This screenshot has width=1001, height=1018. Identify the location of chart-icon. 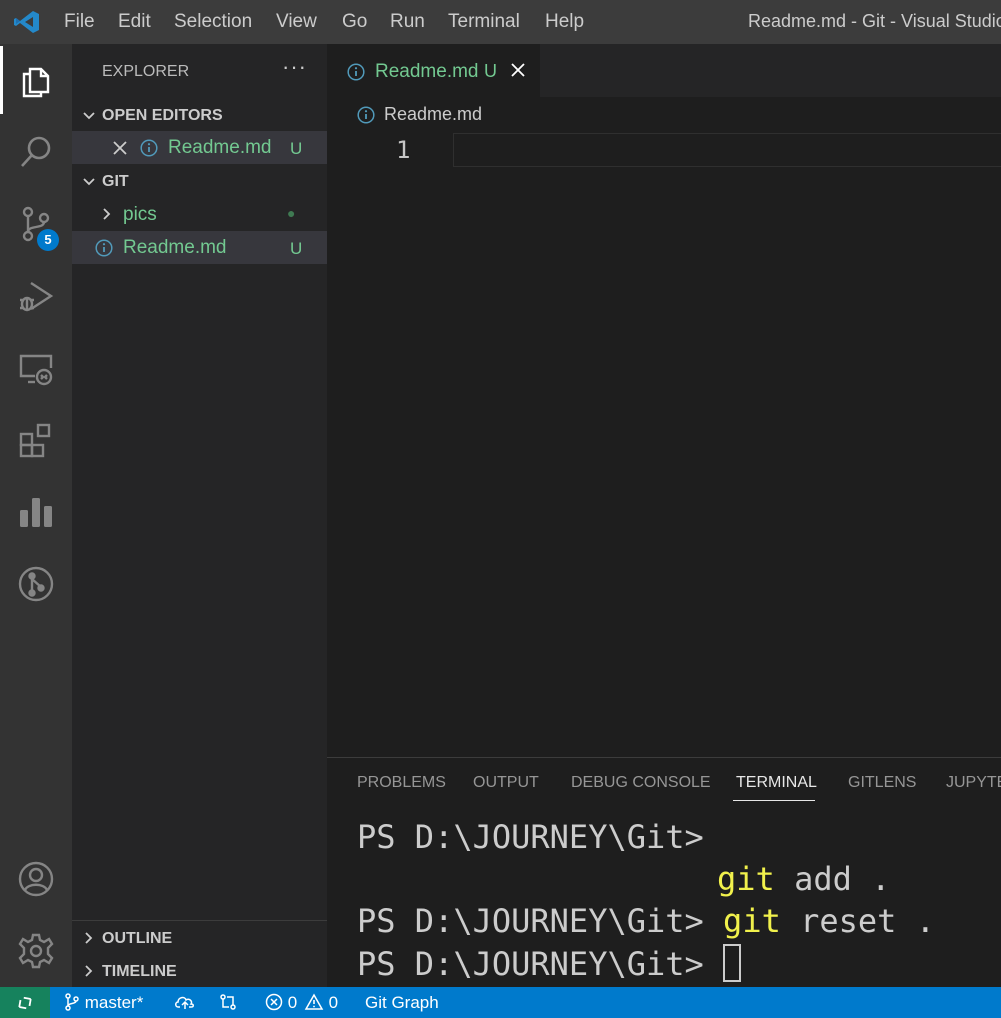
(36, 512).